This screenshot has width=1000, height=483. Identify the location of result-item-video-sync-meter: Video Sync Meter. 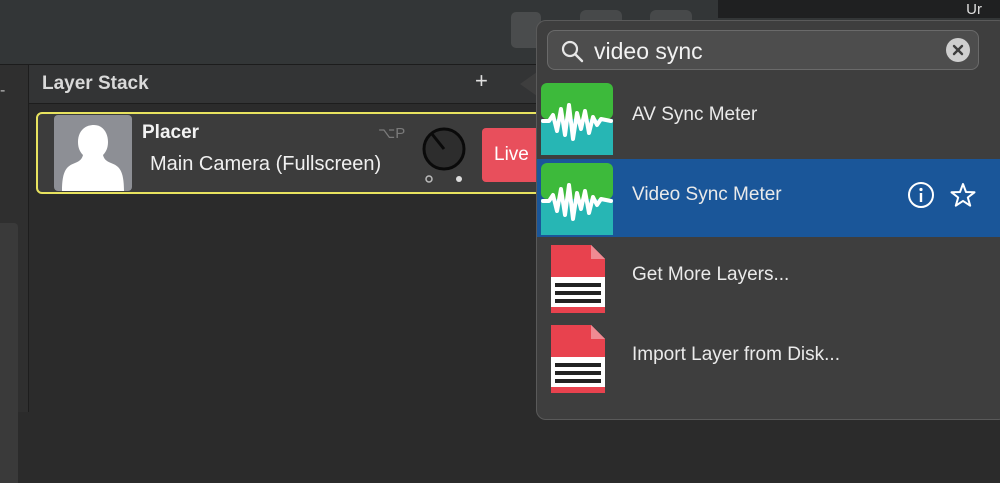
(768, 198).